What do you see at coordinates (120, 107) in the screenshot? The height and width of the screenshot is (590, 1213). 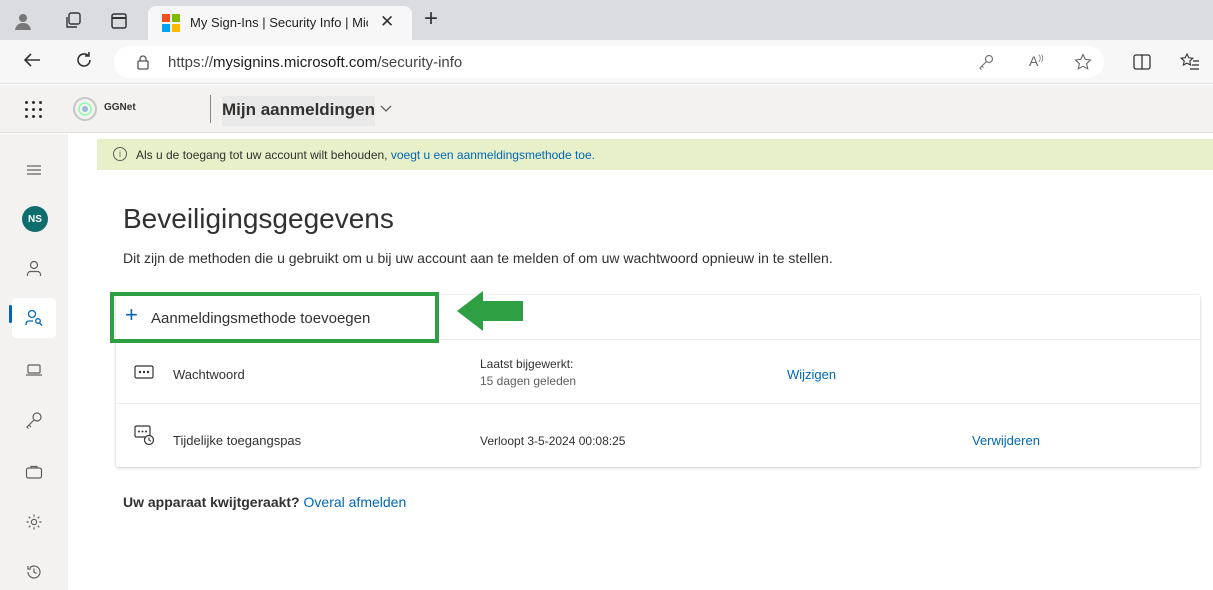 I see `org-name: GGNet` at bounding box center [120, 107].